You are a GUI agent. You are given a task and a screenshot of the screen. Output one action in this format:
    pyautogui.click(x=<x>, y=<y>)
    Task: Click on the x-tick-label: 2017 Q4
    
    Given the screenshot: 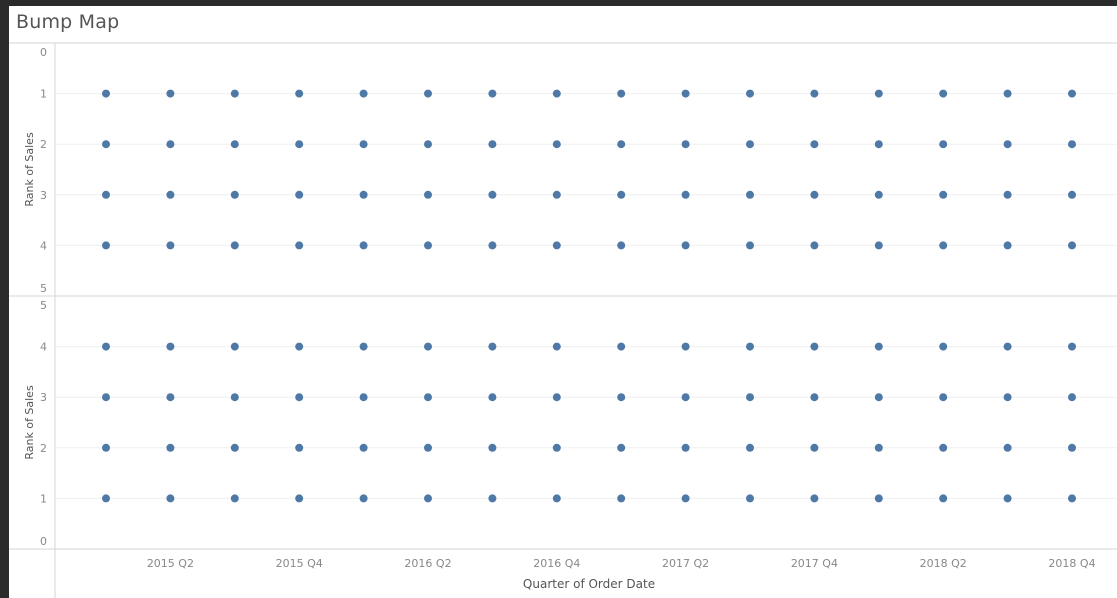 What is the action you would take?
    pyautogui.click(x=814, y=563)
    